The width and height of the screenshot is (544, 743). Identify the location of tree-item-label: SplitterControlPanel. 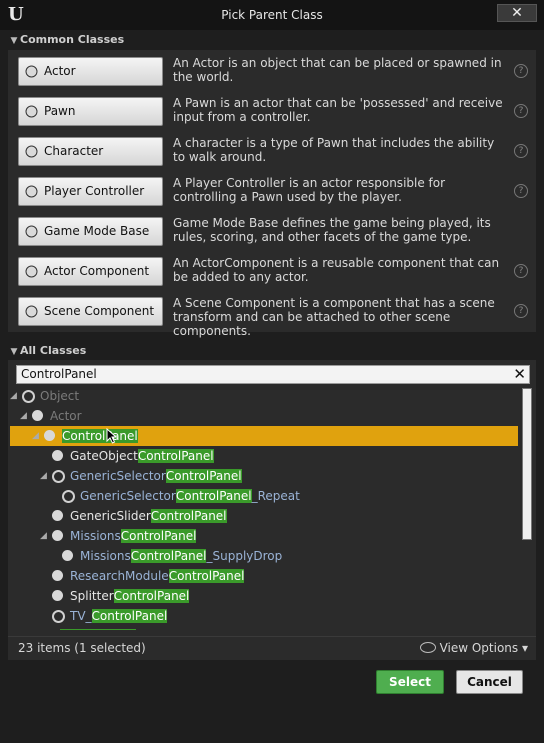
(130, 596).